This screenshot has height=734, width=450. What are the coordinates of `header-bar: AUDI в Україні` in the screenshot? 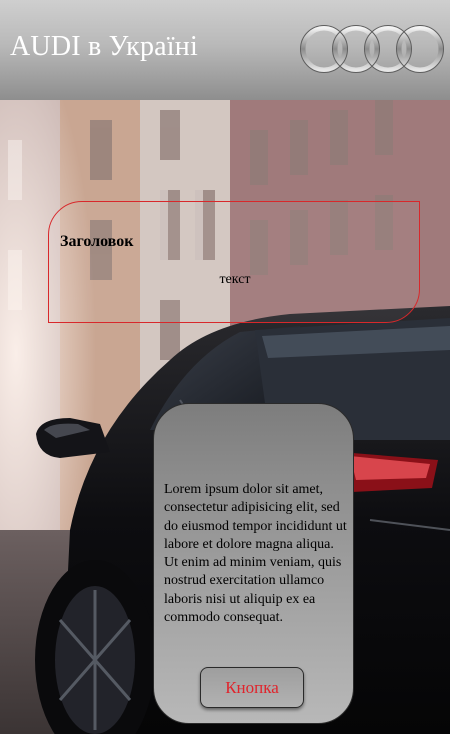 It's located at (225, 50).